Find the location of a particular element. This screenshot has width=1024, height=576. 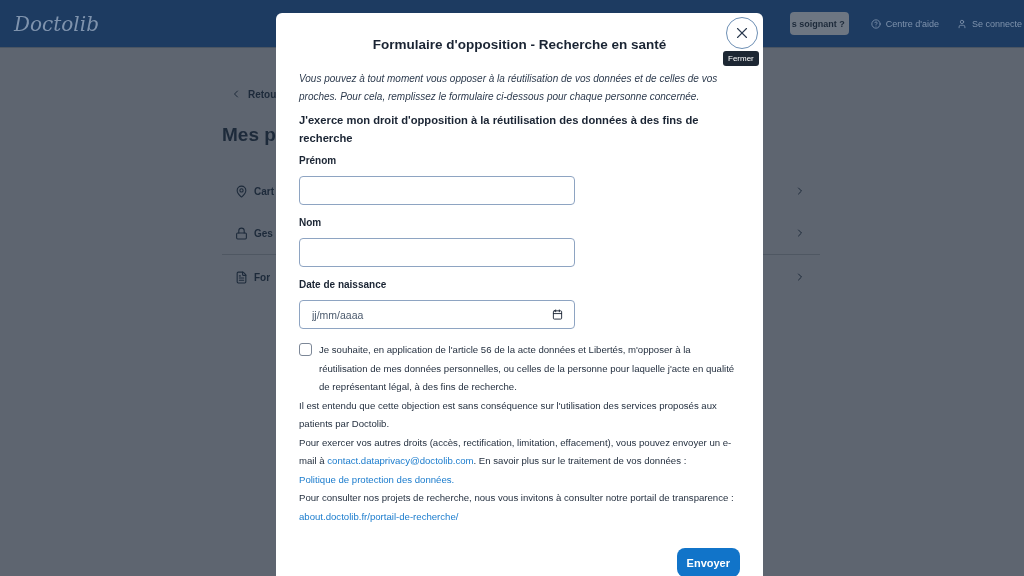

field-label: Date de naissance is located at coordinates (343, 284).